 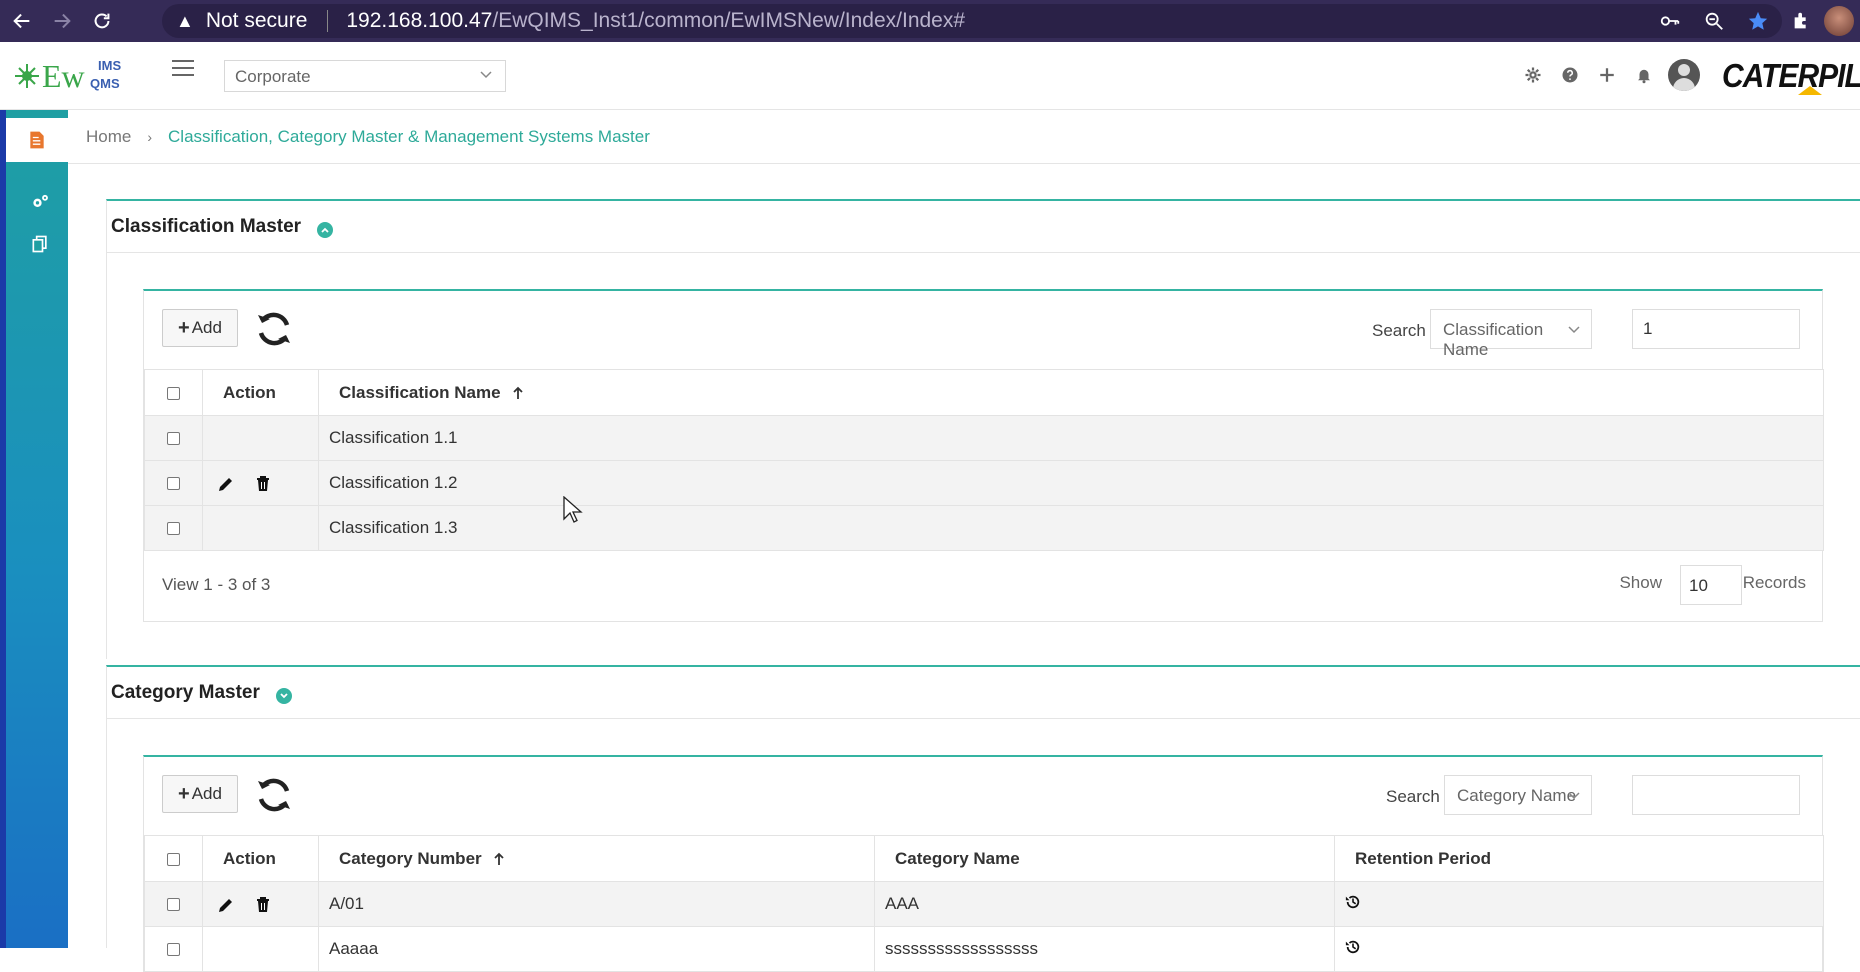 What do you see at coordinates (1643, 75) in the screenshot?
I see `notifications-button` at bounding box center [1643, 75].